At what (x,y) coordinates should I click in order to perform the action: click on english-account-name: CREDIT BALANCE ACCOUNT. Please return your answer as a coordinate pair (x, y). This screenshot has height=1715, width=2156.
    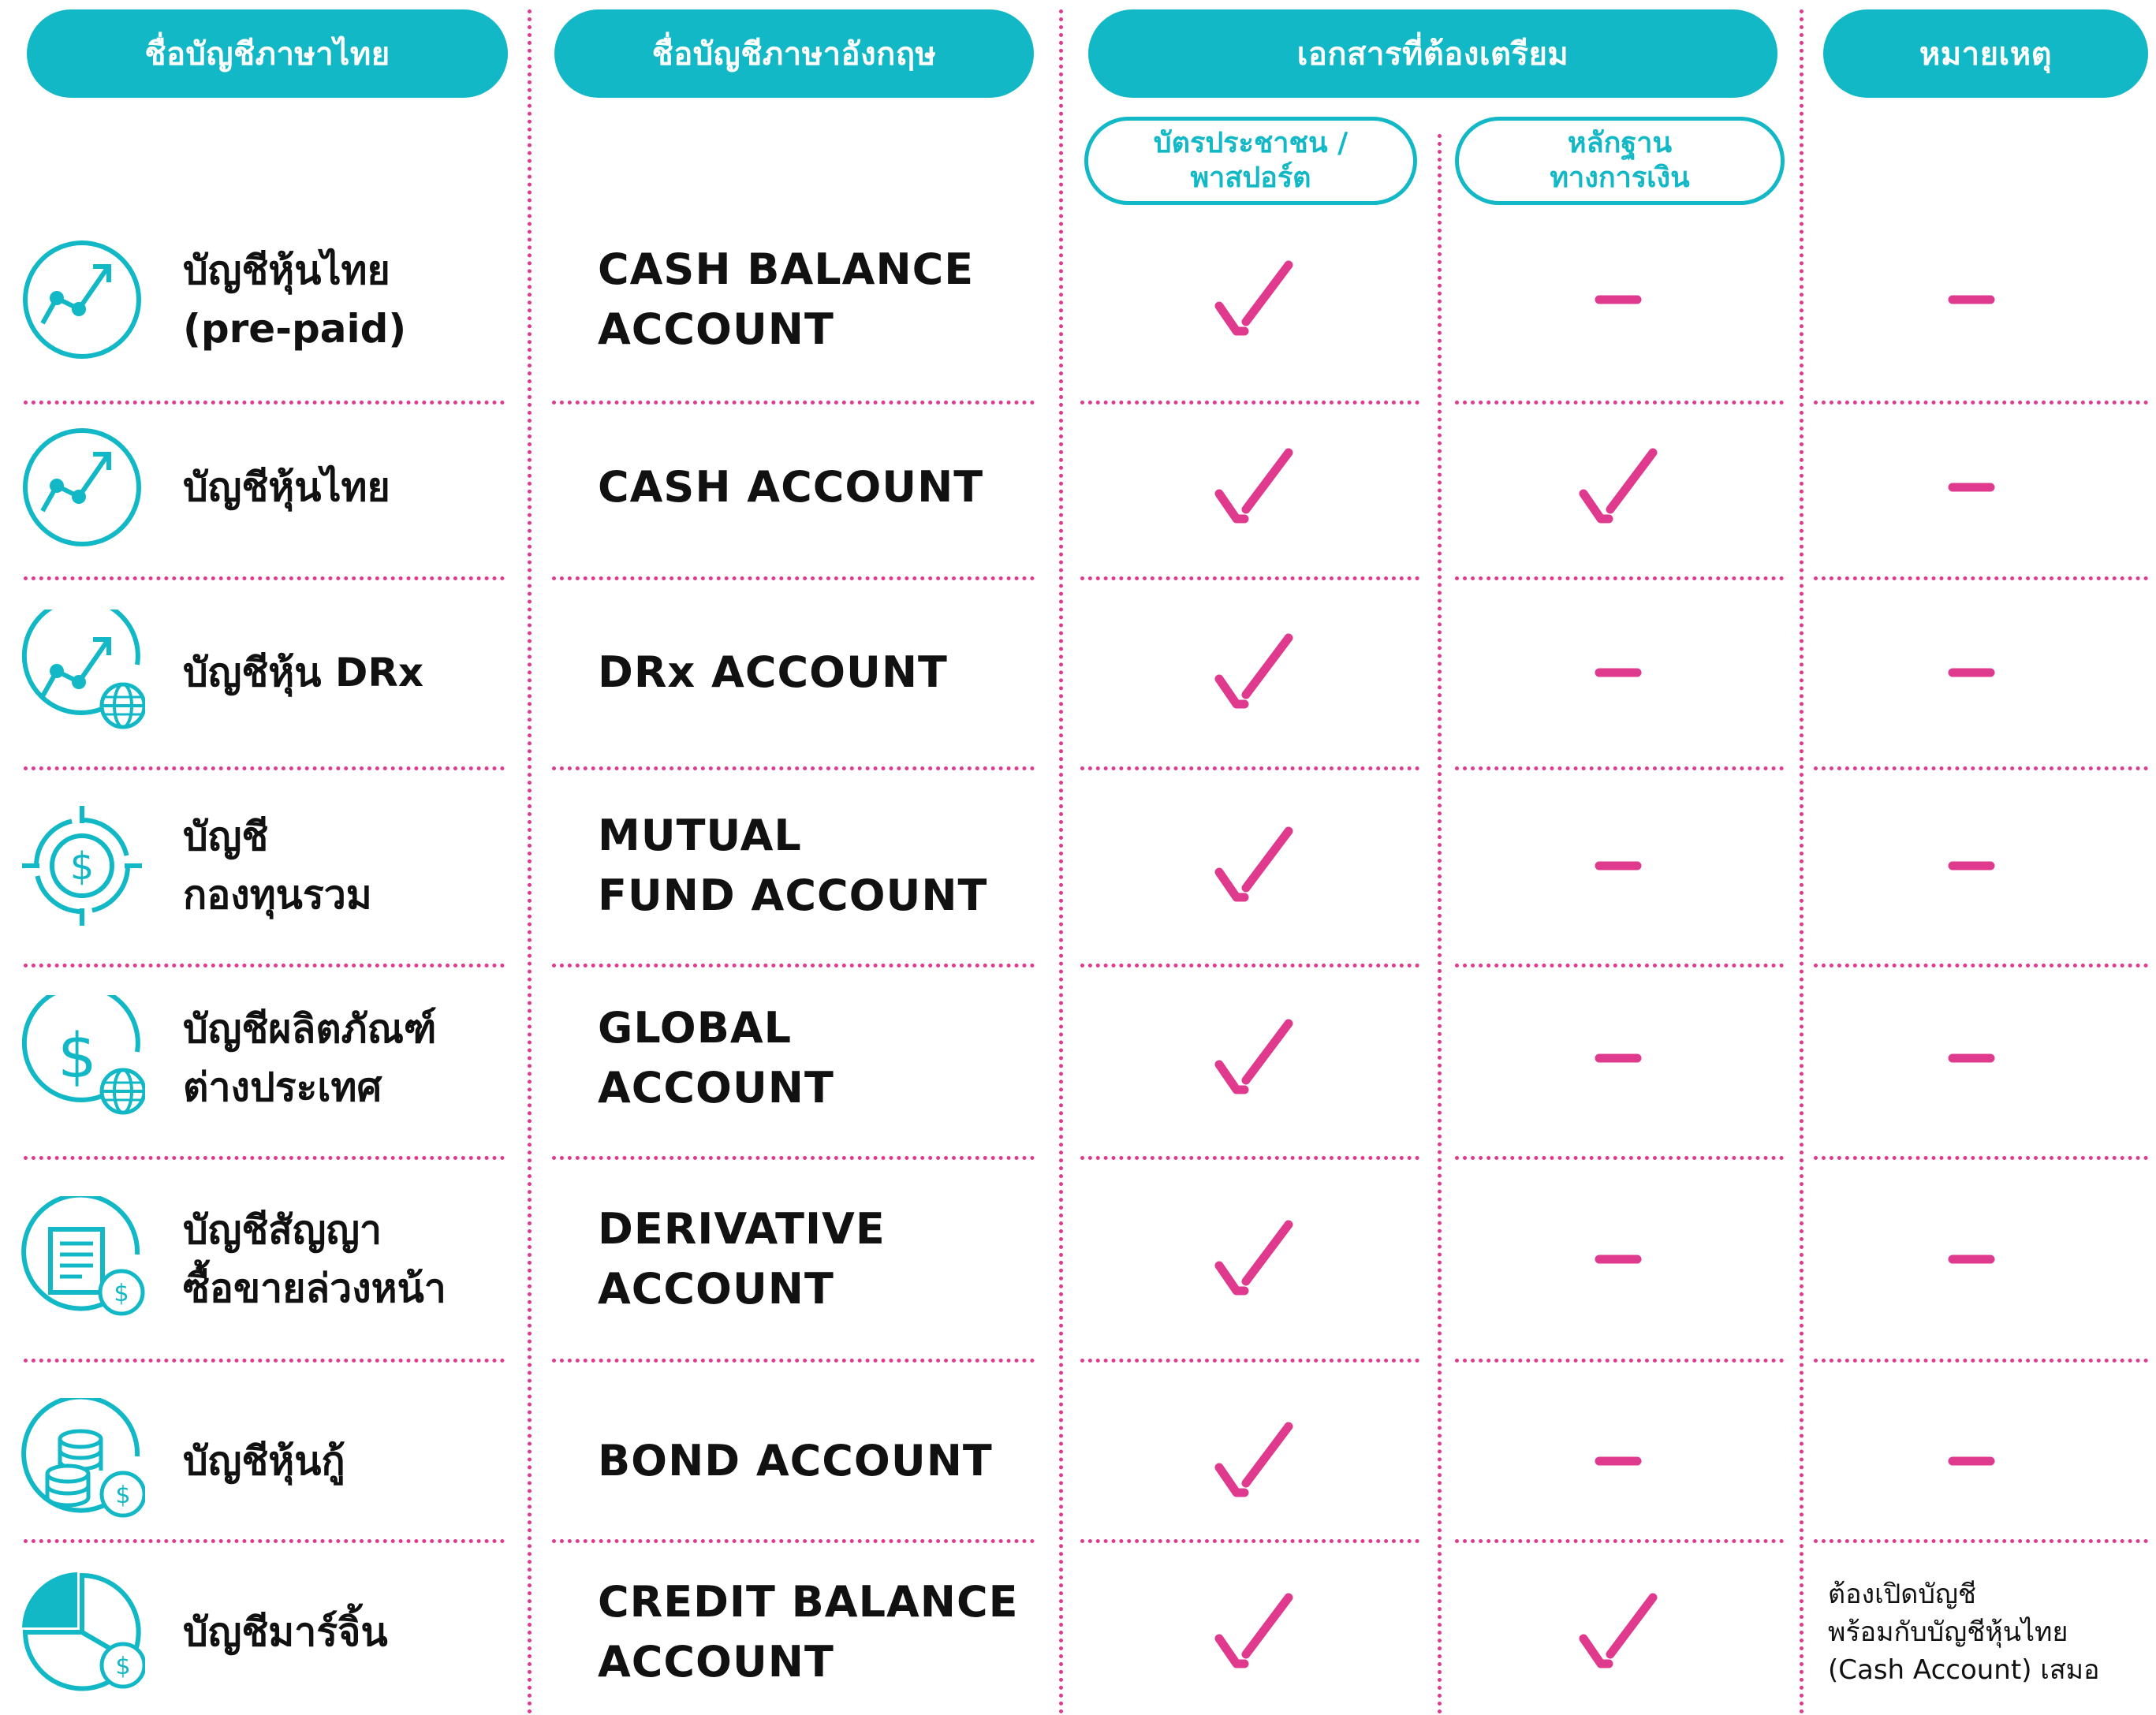
    Looking at the image, I should click on (808, 1632).